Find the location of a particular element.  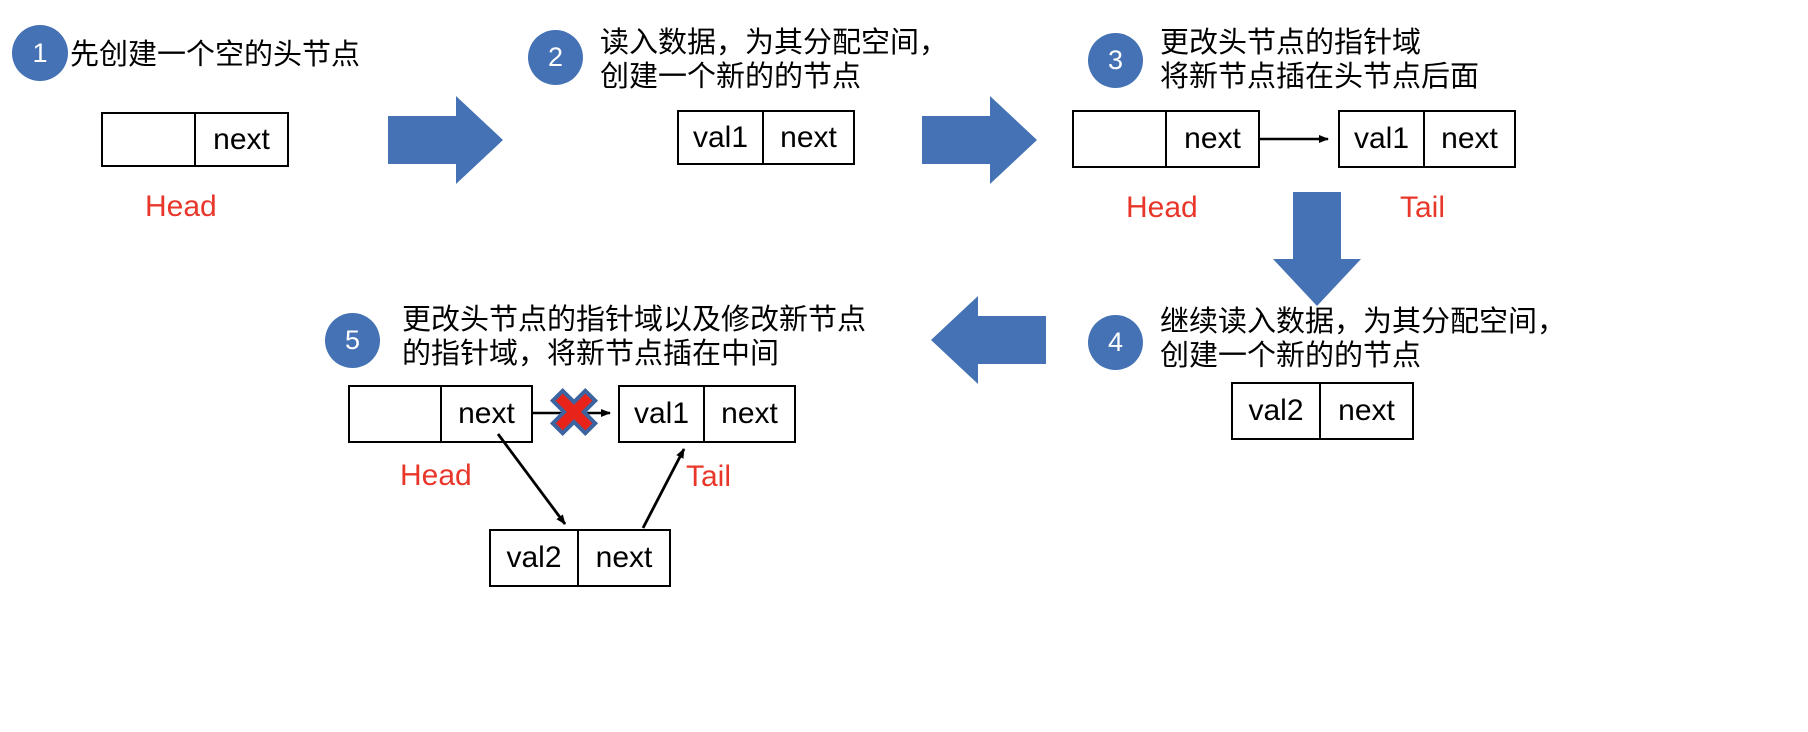

step-number-5: 5 is located at coordinates (352, 340).